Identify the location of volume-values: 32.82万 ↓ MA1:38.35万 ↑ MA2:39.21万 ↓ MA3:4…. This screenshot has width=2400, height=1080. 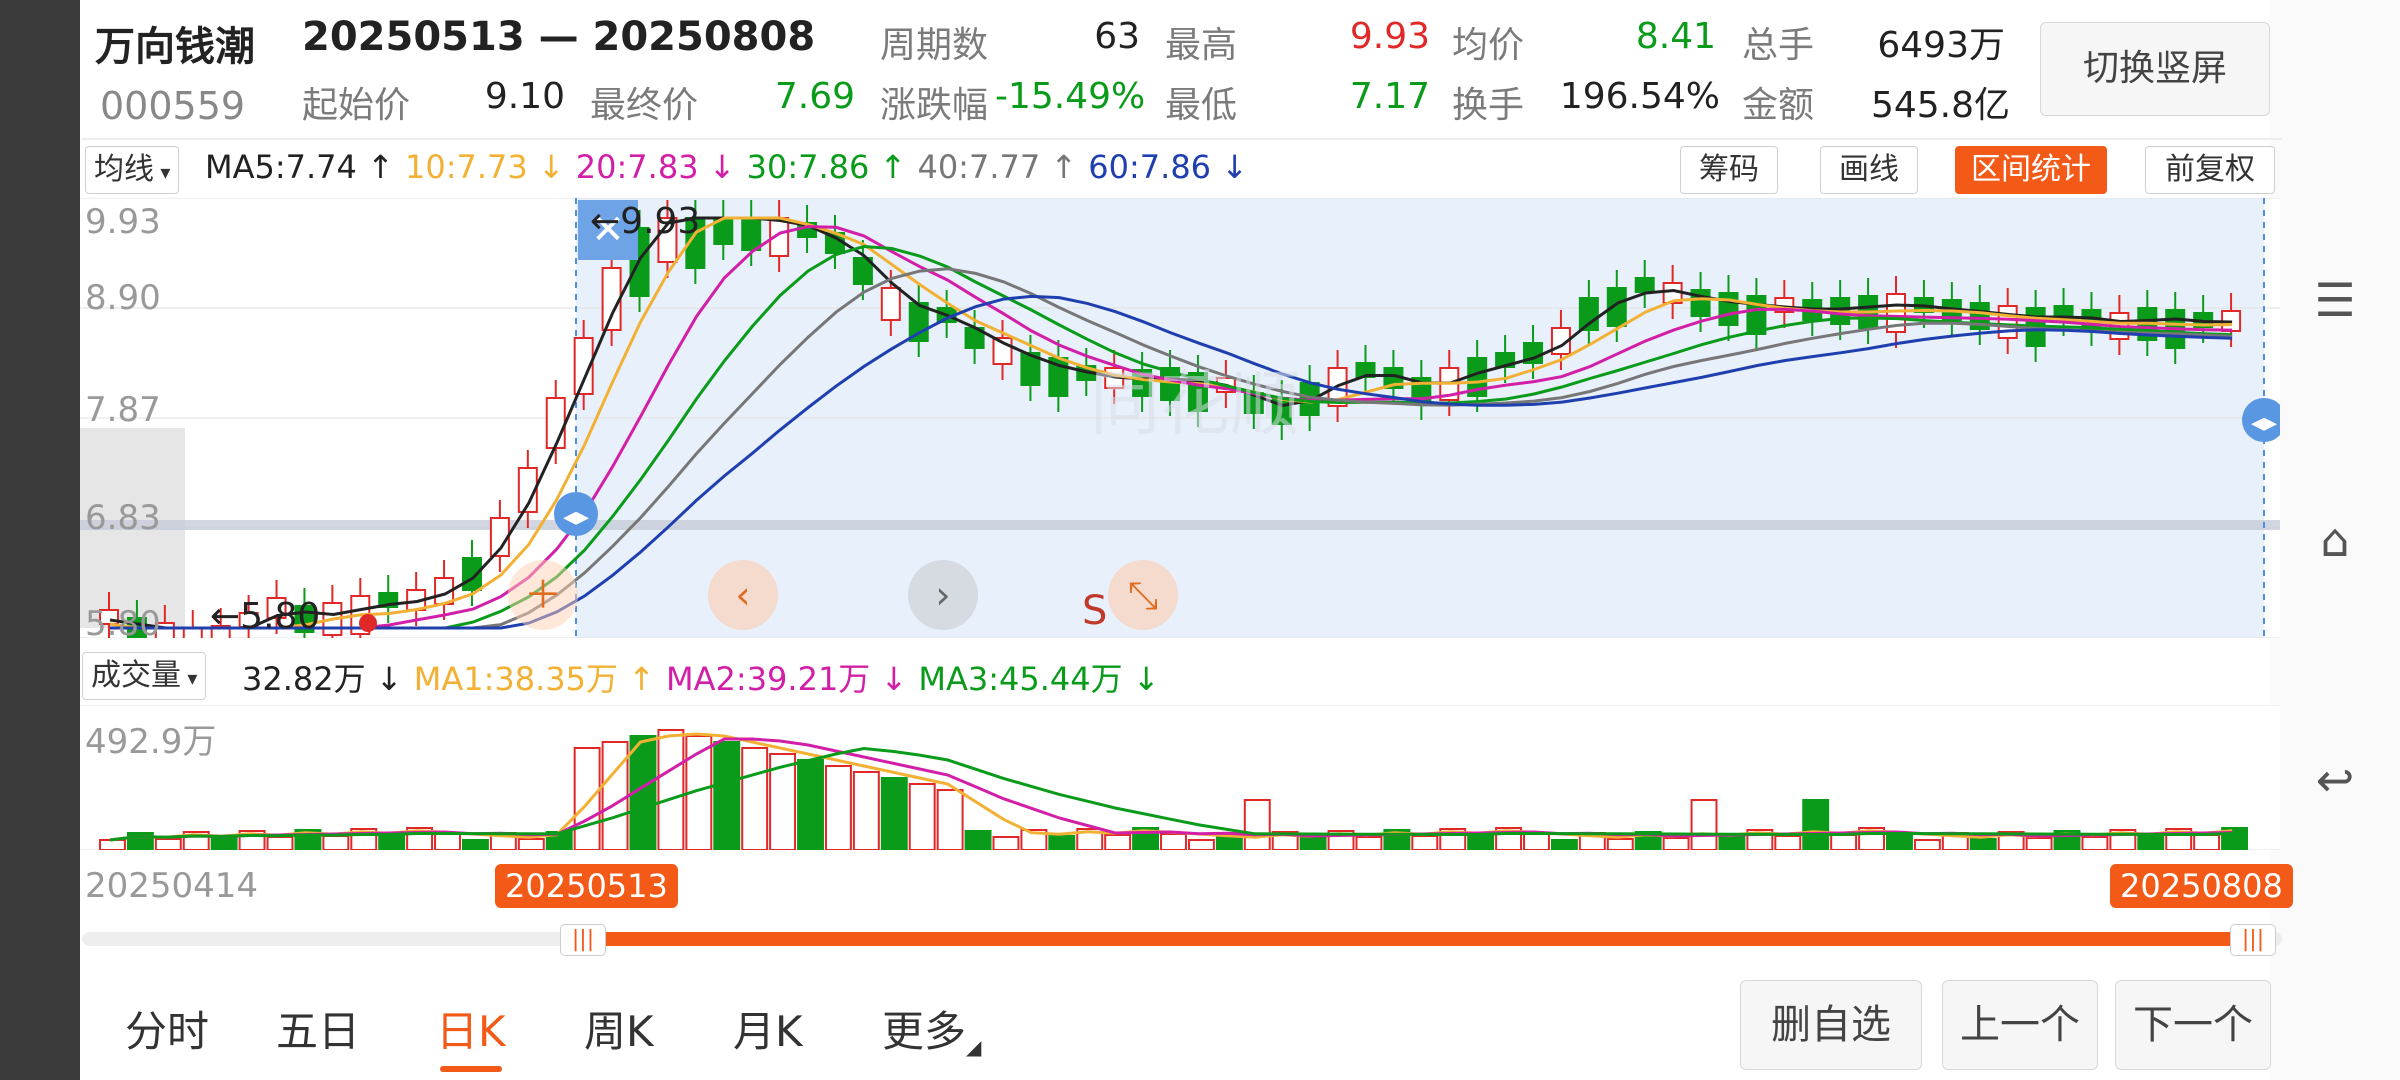
(704, 677).